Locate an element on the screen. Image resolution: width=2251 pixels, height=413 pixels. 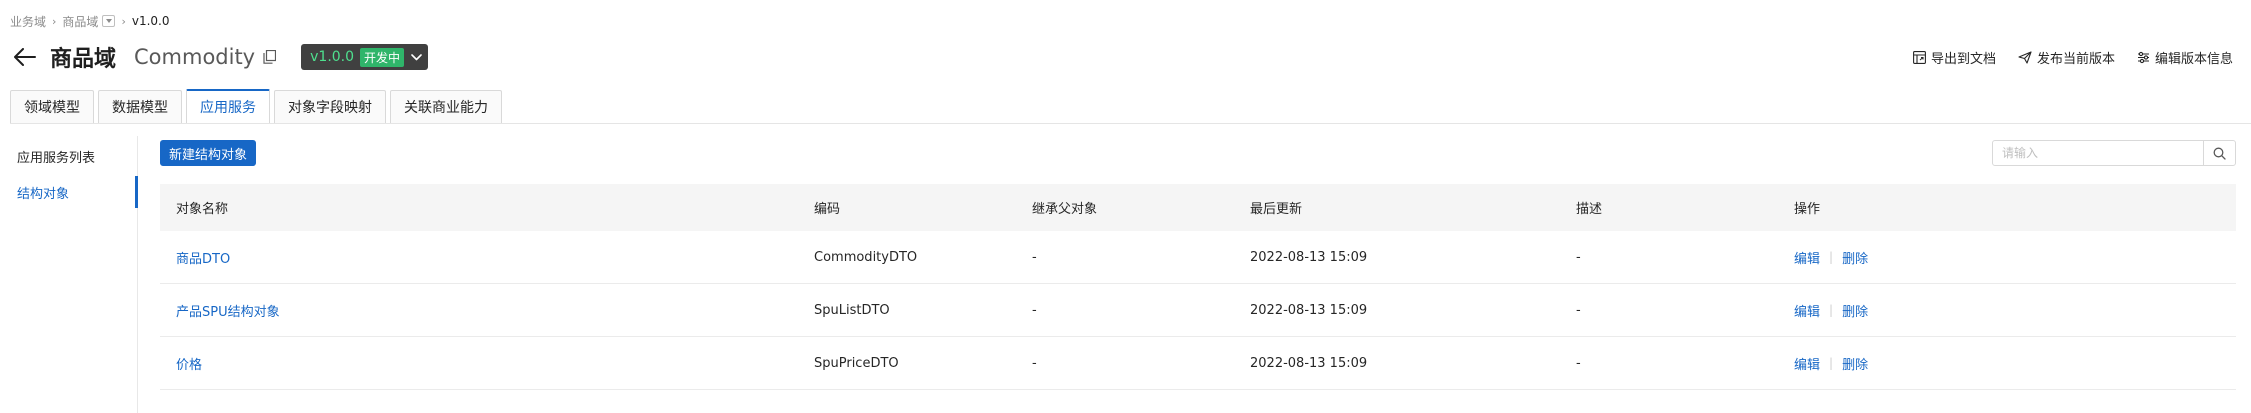
tab-application-service: 应用服务 is located at coordinates (228, 106).